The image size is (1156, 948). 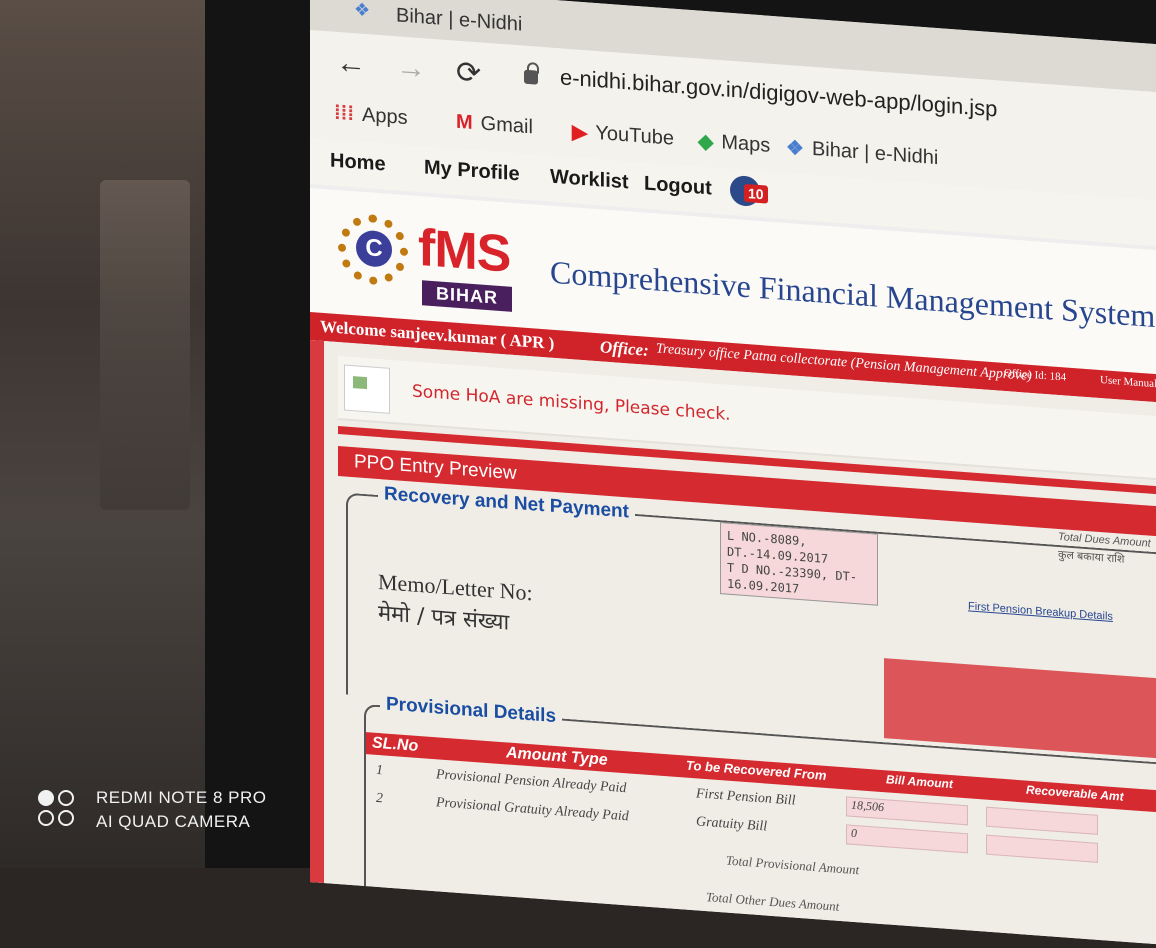 What do you see at coordinates (580, 133) in the screenshot?
I see `youtube-icon: ▶` at bounding box center [580, 133].